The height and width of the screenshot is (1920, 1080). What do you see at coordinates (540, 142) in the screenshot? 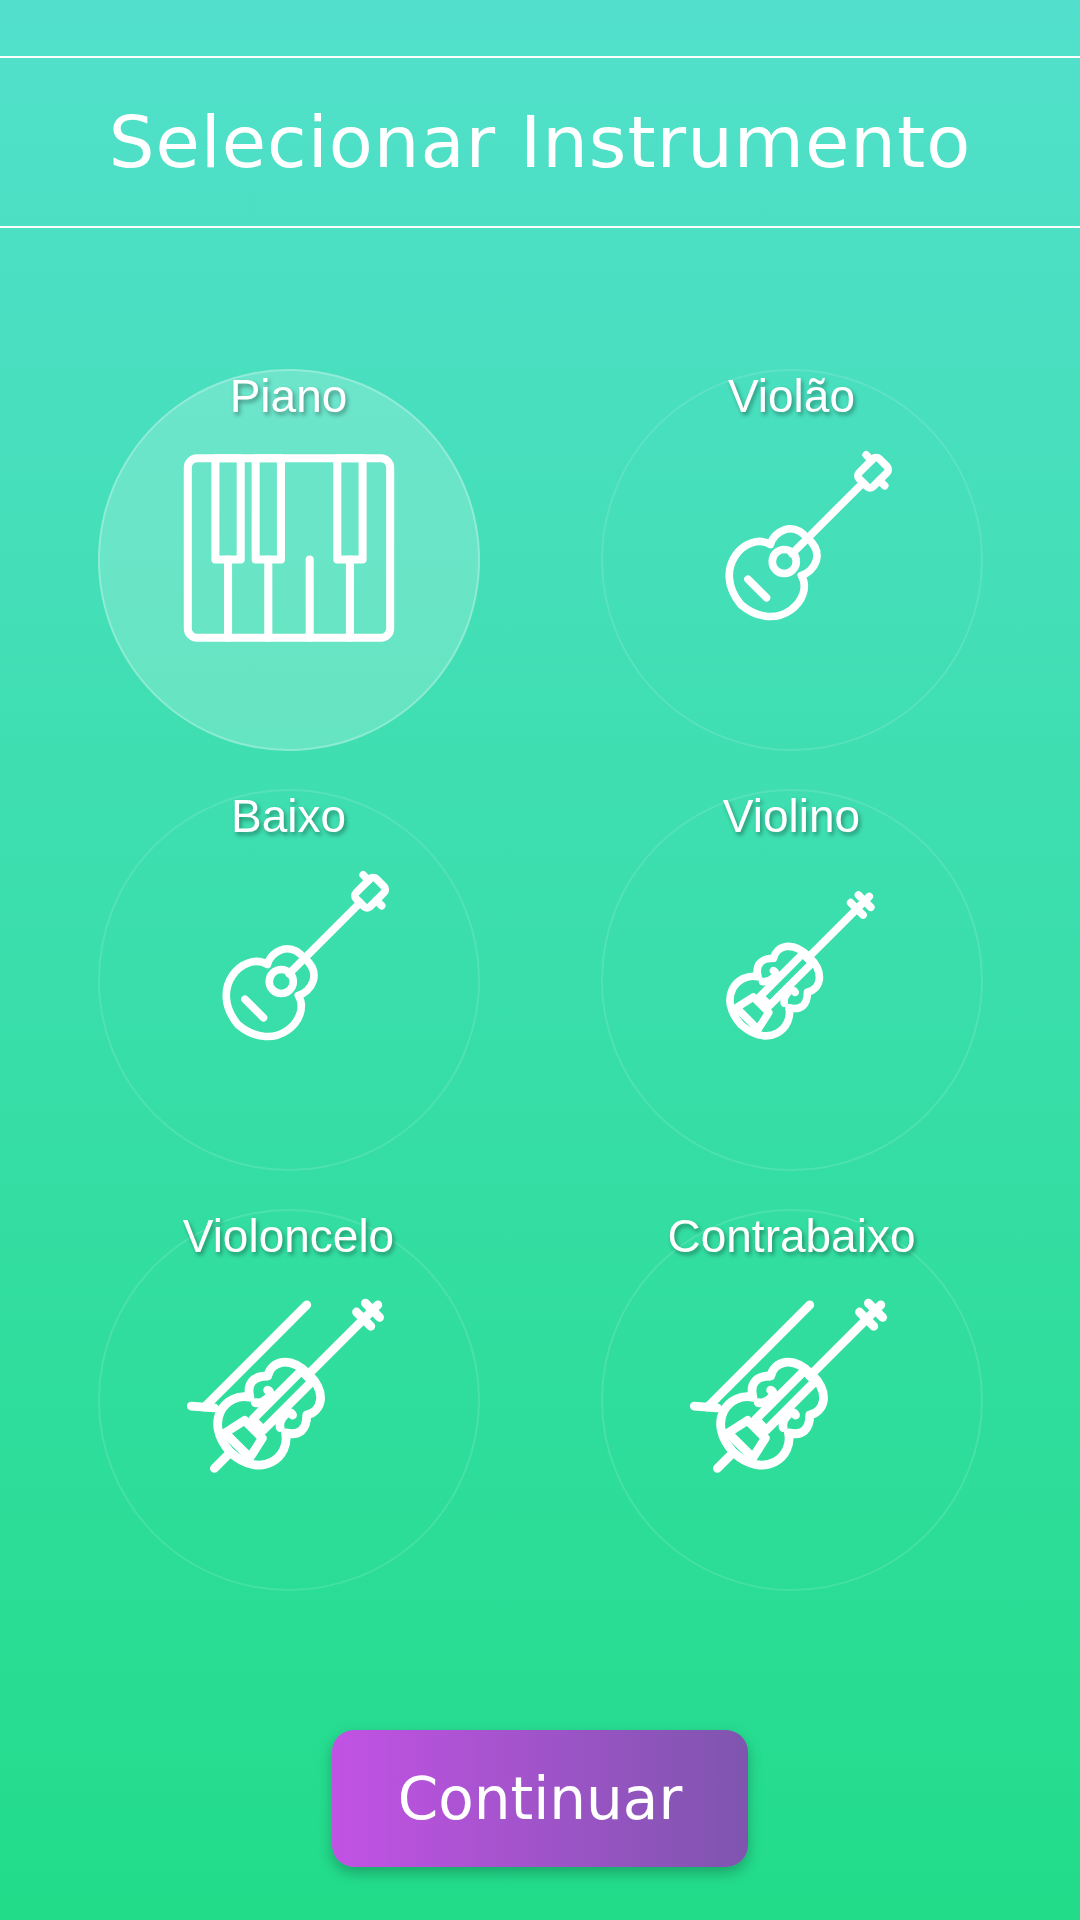
I see `screen-title: Selecionar Instrumento` at bounding box center [540, 142].